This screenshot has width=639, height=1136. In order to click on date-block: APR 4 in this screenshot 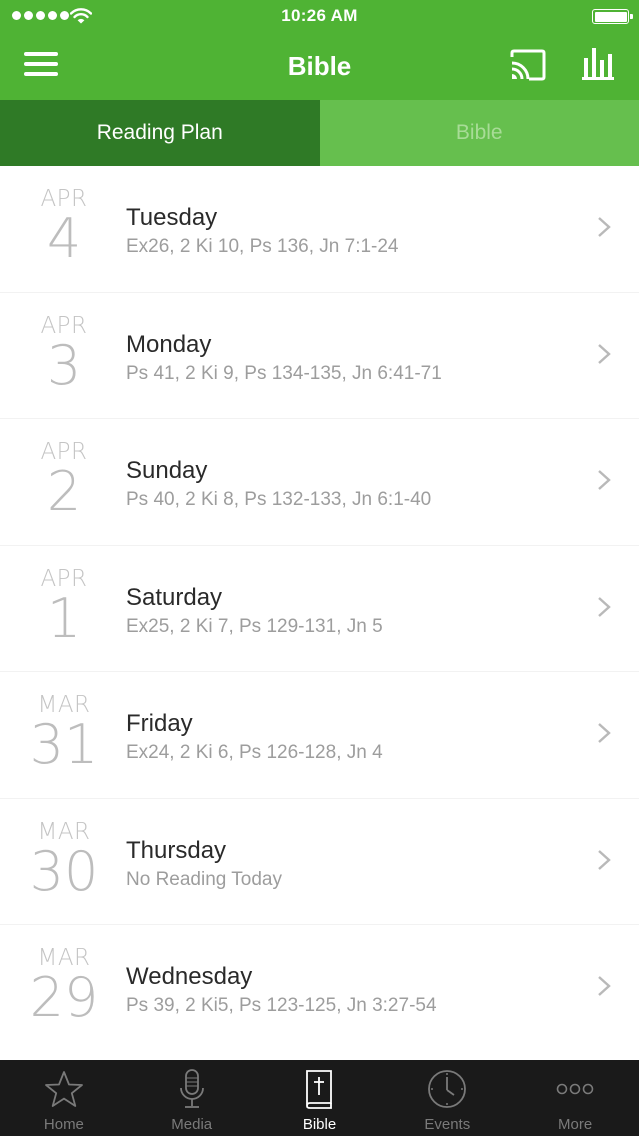, I will do `click(64, 226)`.